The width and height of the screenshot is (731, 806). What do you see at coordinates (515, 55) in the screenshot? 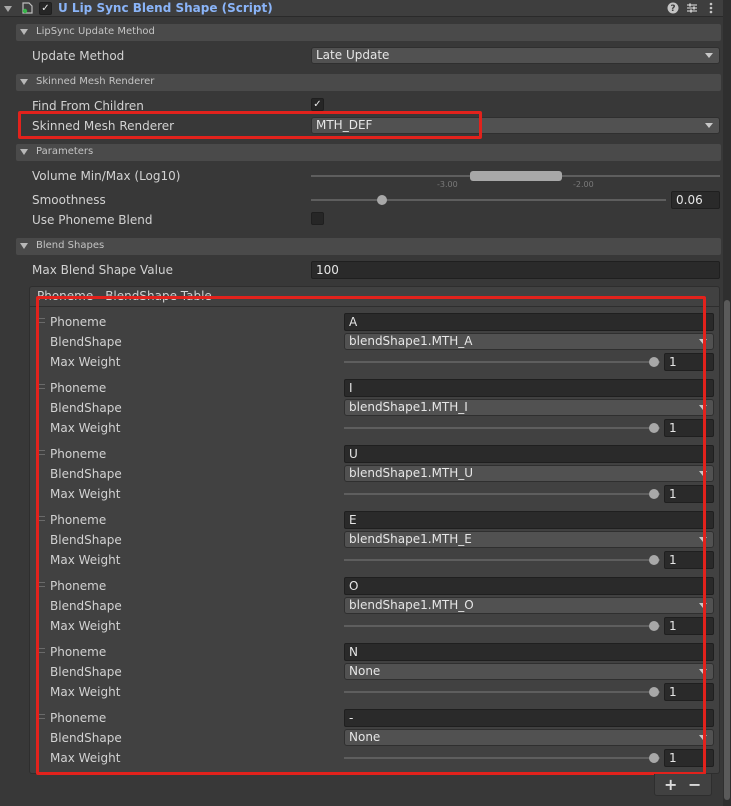
I see `update-method-dropdown: Late Update` at bounding box center [515, 55].